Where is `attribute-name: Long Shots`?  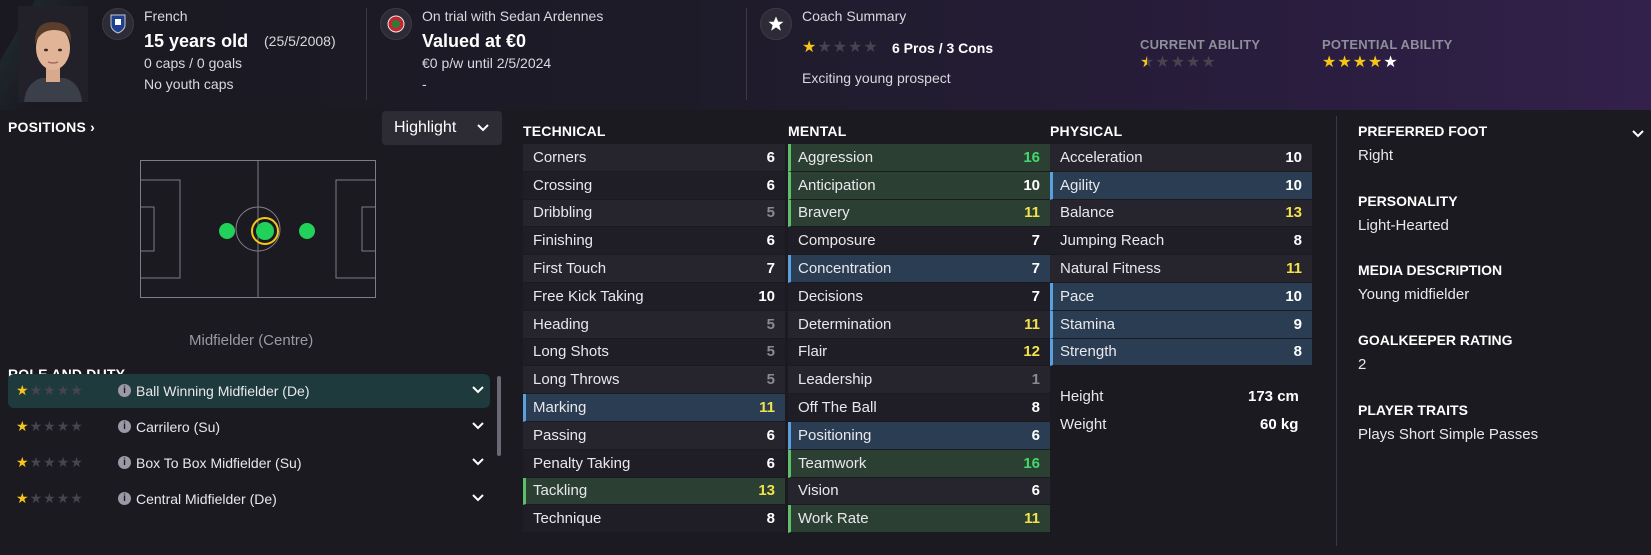
attribute-name: Long Shots is located at coordinates (571, 352).